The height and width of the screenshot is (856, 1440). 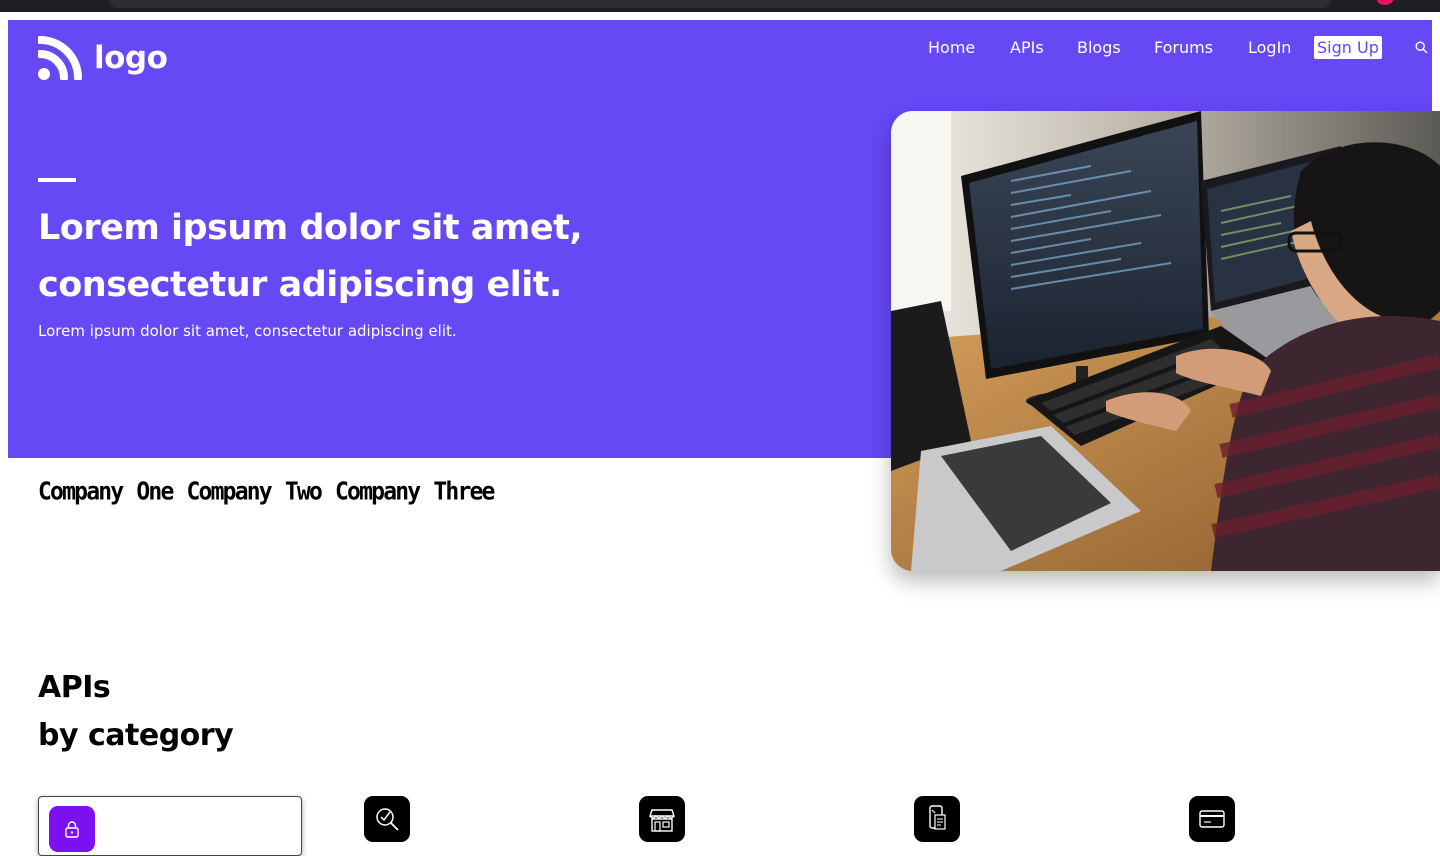 I want to click on nav-home: Home, so click(x=951, y=47).